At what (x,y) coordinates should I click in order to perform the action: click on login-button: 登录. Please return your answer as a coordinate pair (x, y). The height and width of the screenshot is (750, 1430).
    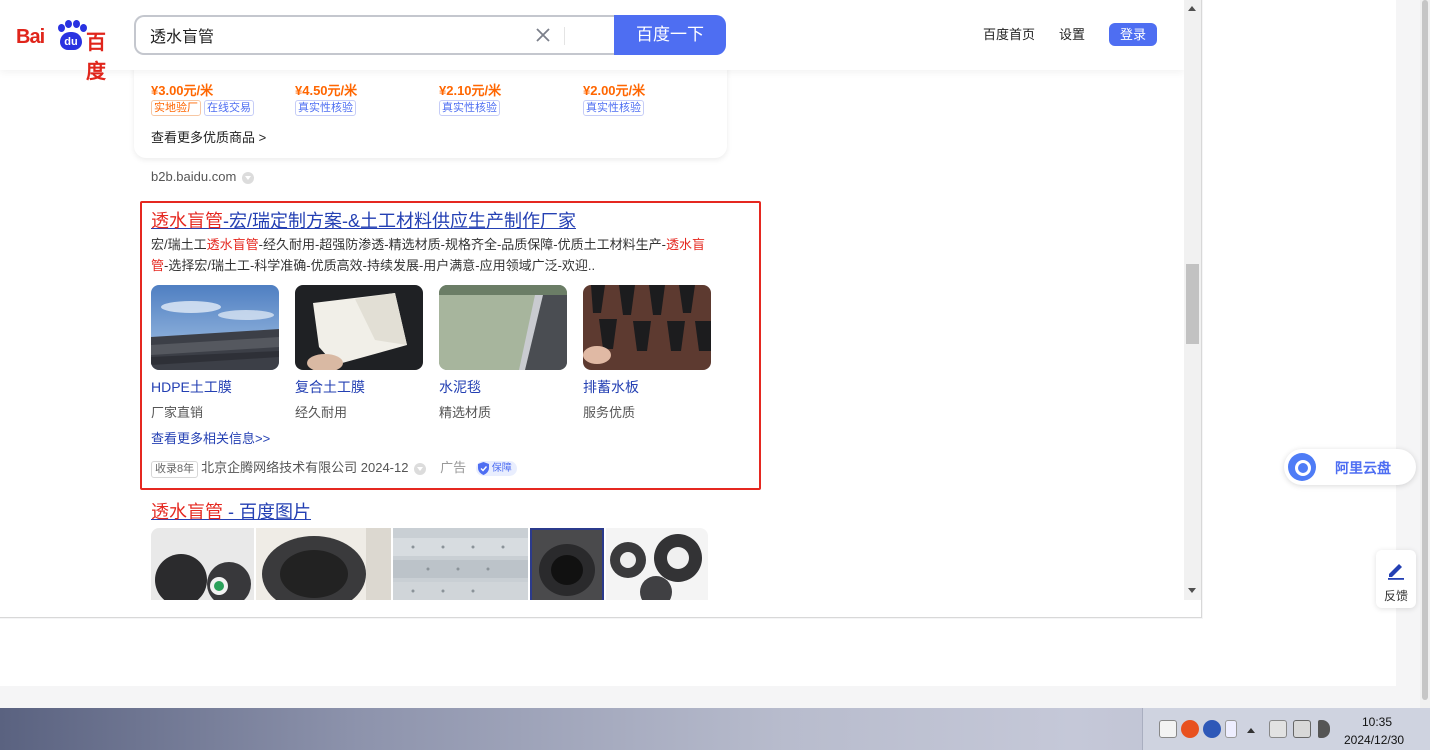
    Looking at the image, I should click on (1133, 34).